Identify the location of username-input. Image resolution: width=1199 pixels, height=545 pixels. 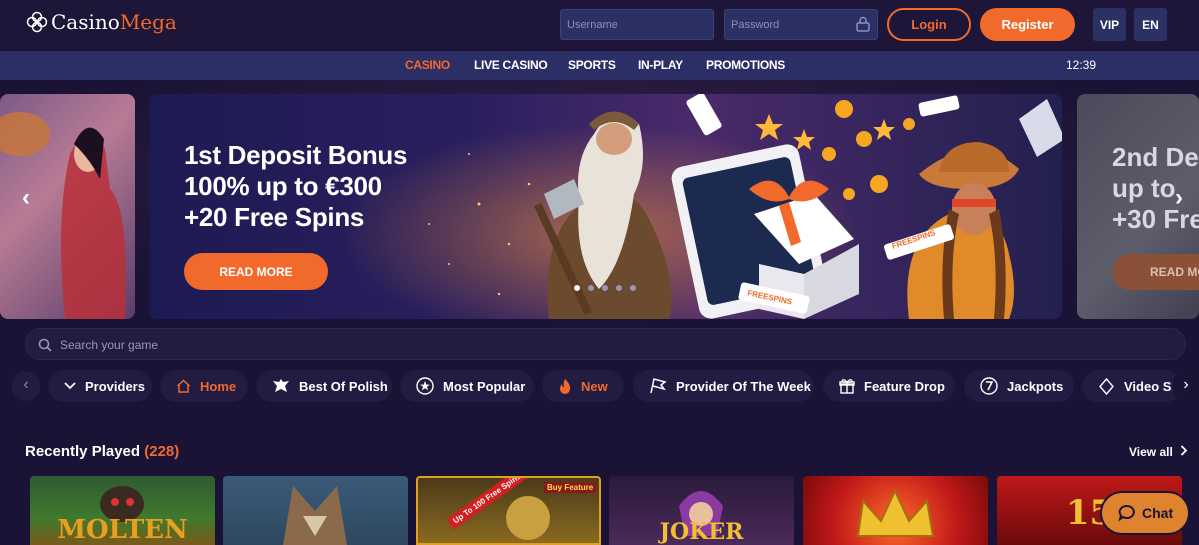
(637, 24).